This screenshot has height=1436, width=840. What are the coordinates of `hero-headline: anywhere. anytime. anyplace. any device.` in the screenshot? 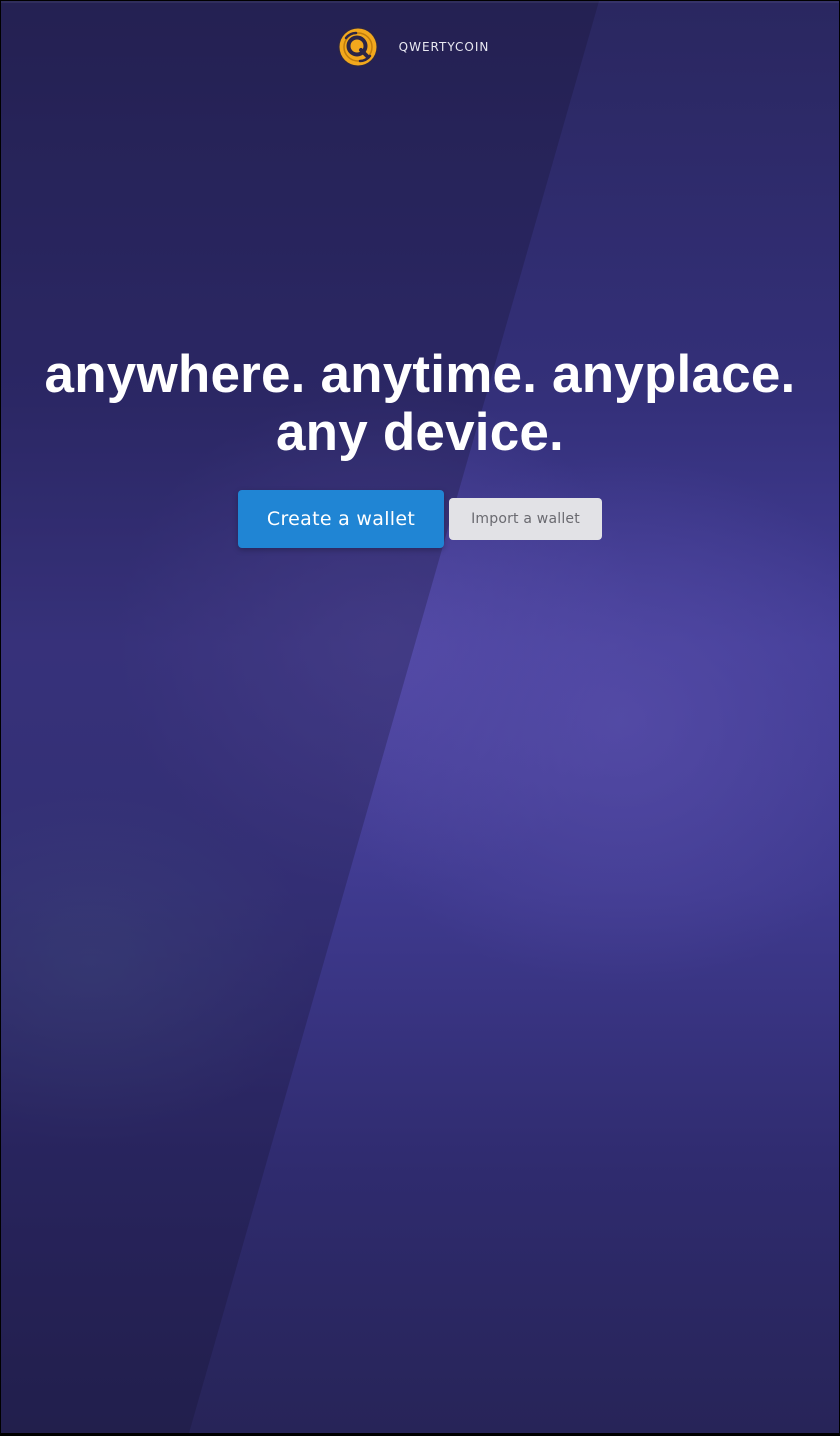 It's located at (420, 404).